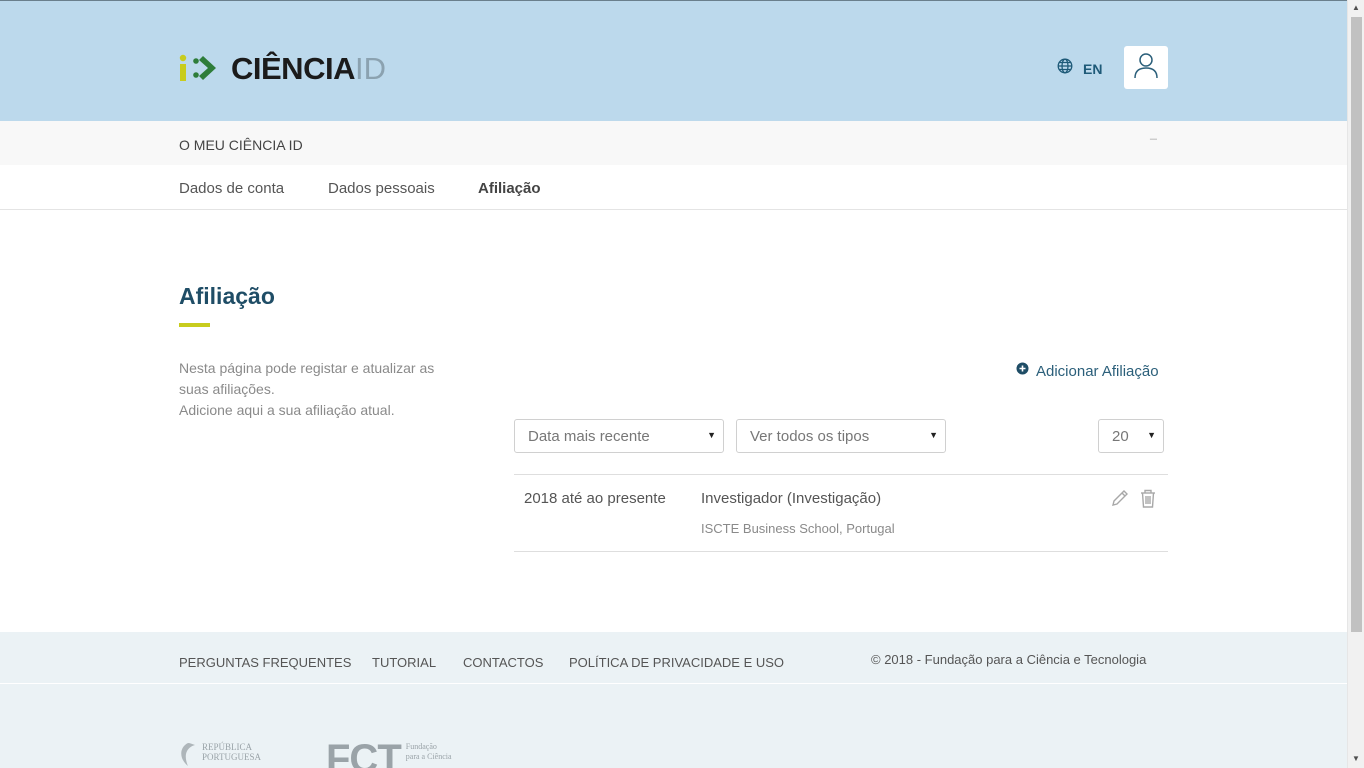  I want to click on logo-suffix: ID, so click(370, 68).